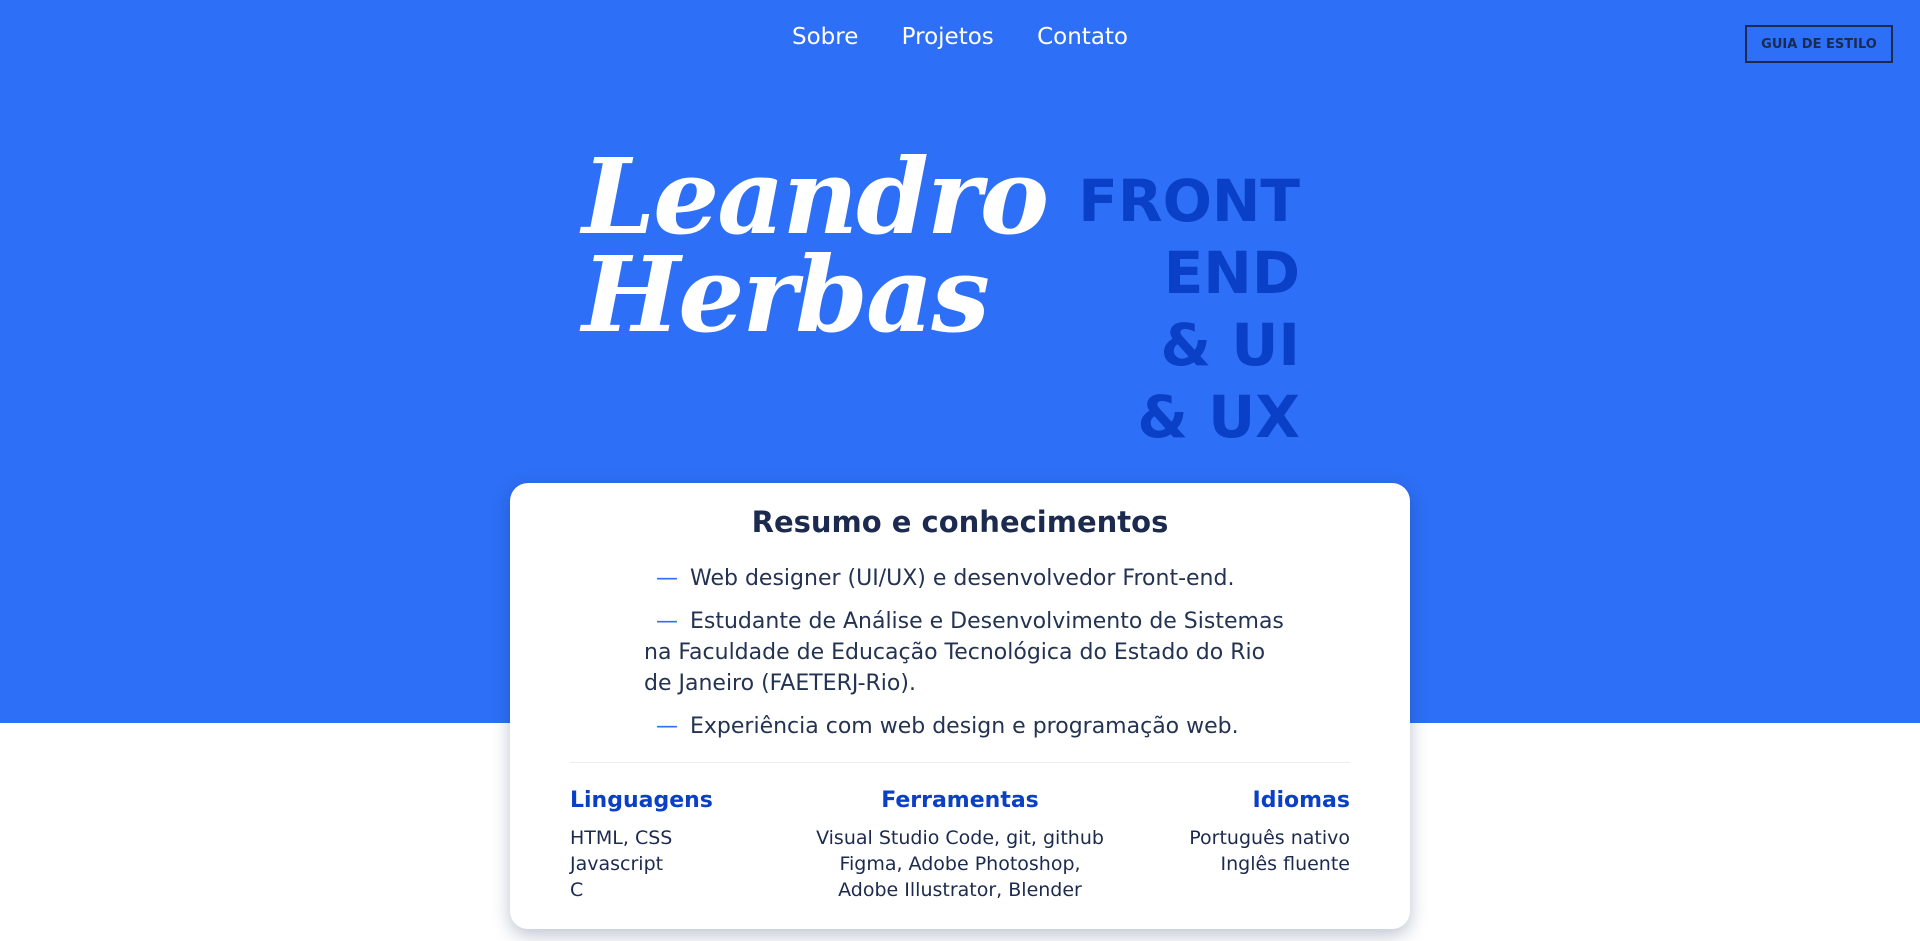  What do you see at coordinates (700, 845) in the screenshot?
I see `languages-column: Linguagens HTML, CSS Javascript C` at bounding box center [700, 845].